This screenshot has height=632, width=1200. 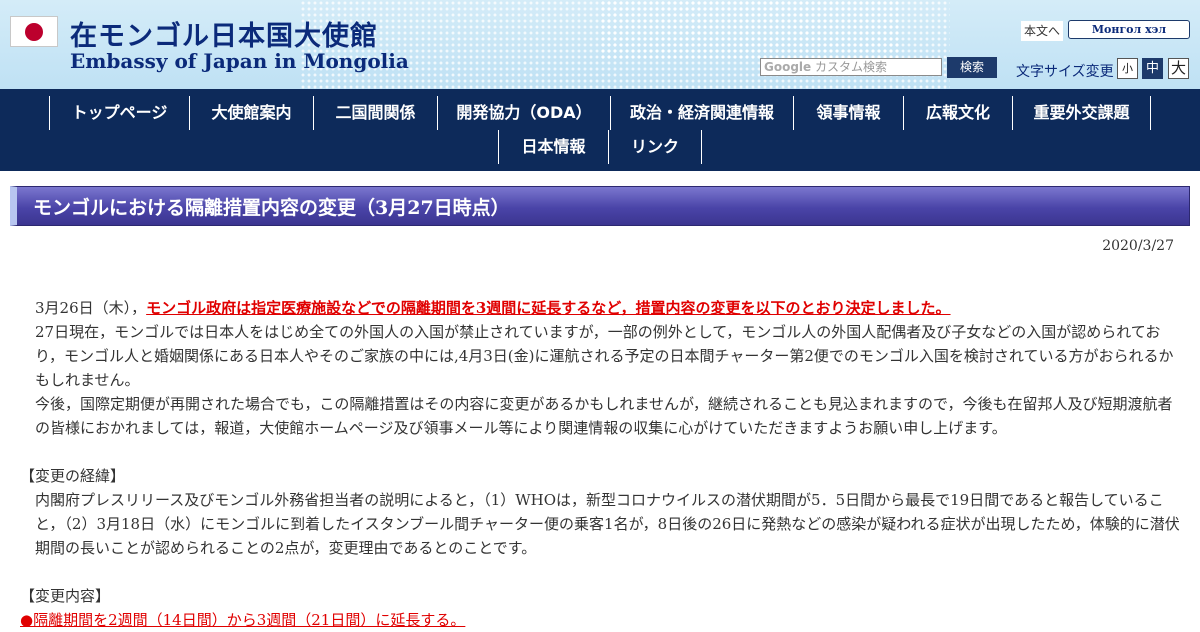 I want to click on nav-item-culture: 広報文化, so click(x=957, y=113).